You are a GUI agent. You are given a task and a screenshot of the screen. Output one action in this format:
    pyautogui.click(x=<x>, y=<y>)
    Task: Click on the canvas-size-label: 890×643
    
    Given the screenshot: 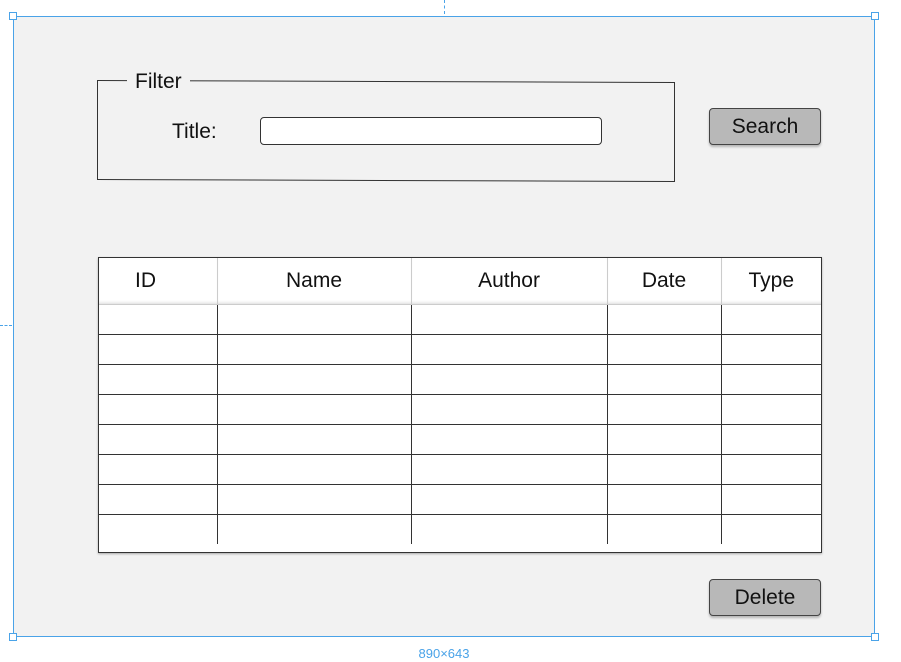 What is the action you would take?
    pyautogui.click(x=444, y=653)
    